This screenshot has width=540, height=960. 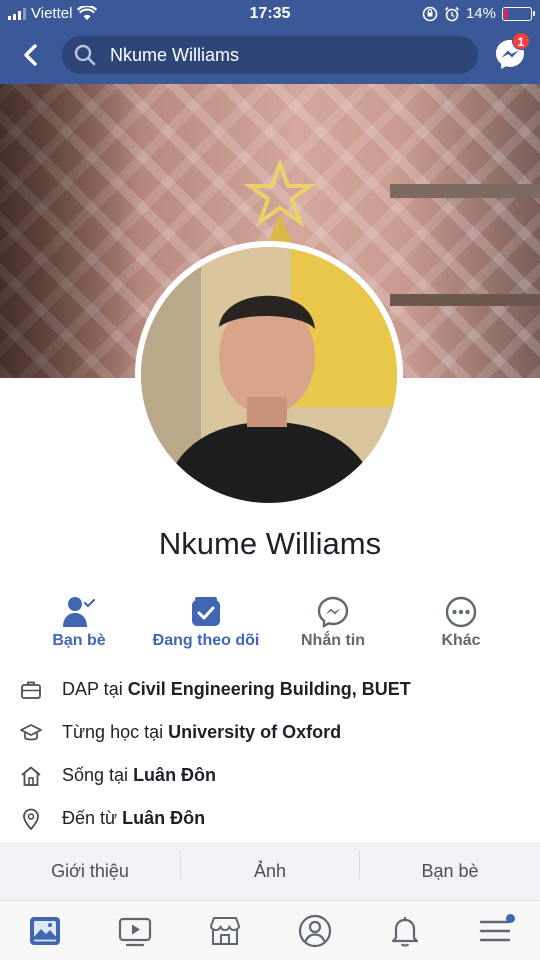 I want to click on profile-photo-image, so click(x=269, y=375).